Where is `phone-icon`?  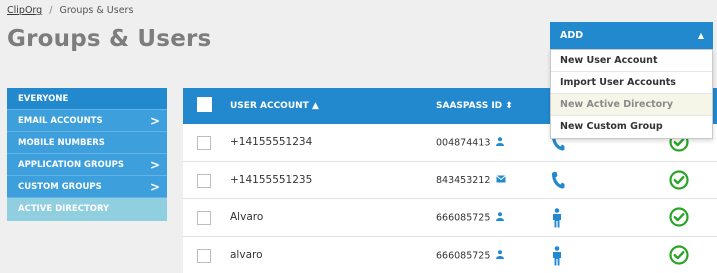 phone-icon is located at coordinates (558, 181).